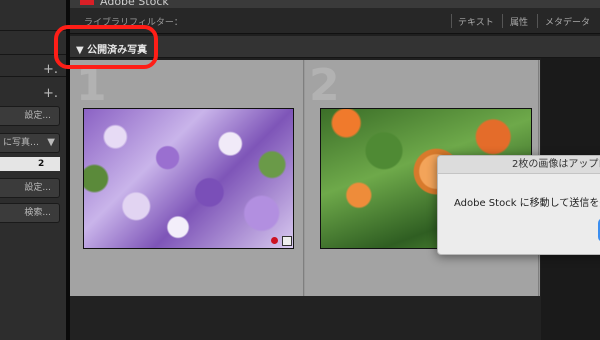 The image size is (600, 340). Describe the element at coordinates (274, 240) in the screenshot. I see `published-status-icon` at that location.